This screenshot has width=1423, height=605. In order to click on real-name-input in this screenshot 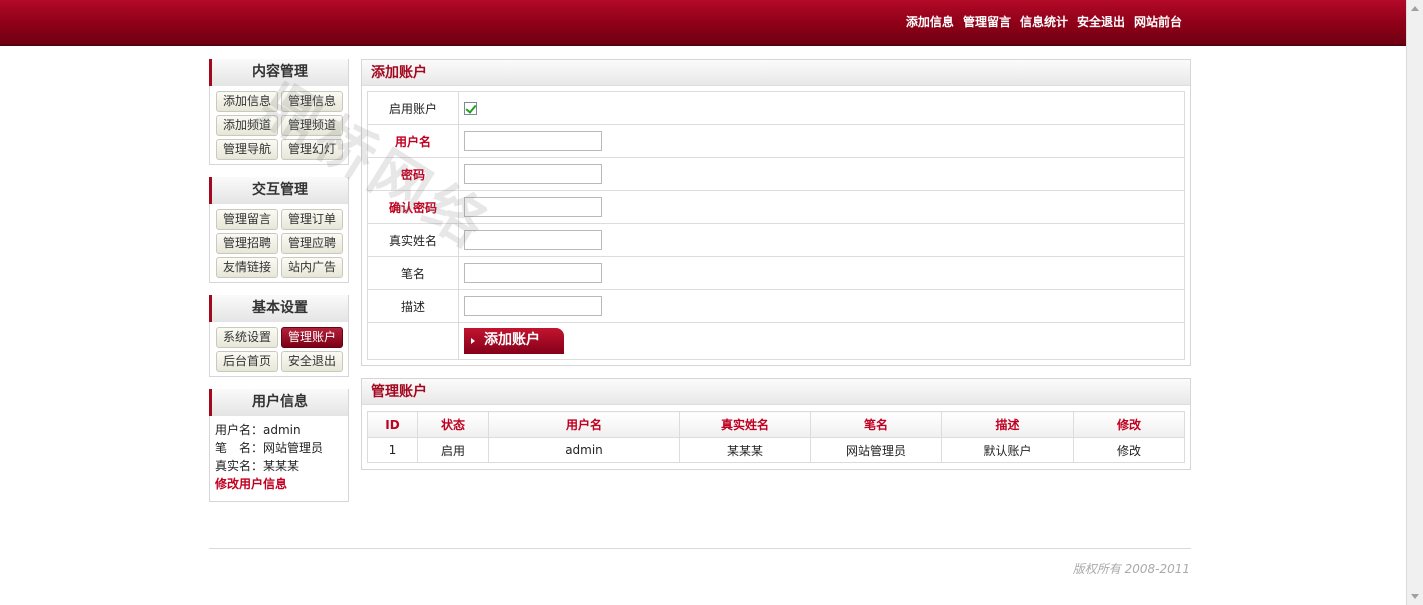, I will do `click(533, 240)`.